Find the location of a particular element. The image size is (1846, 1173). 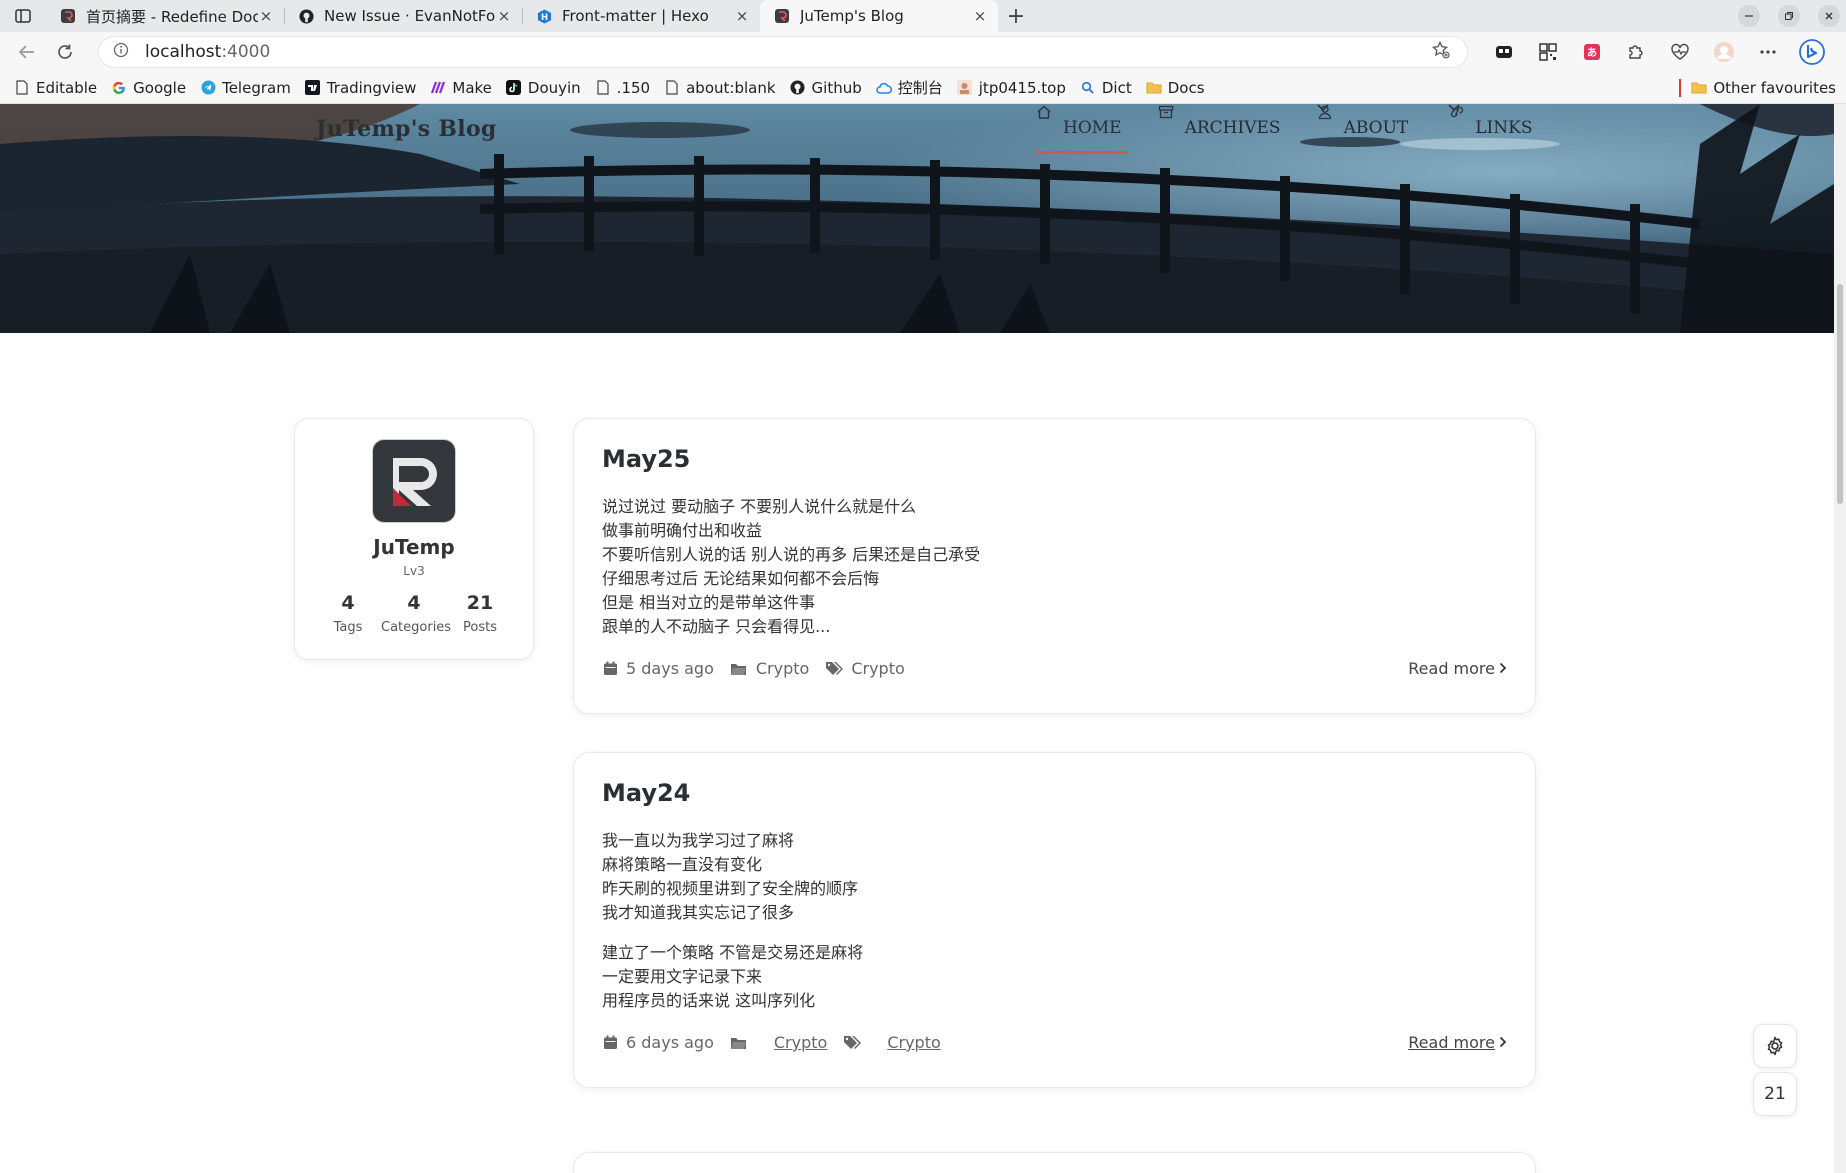

bookmark-label: Editable is located at coordinates (67, 87).